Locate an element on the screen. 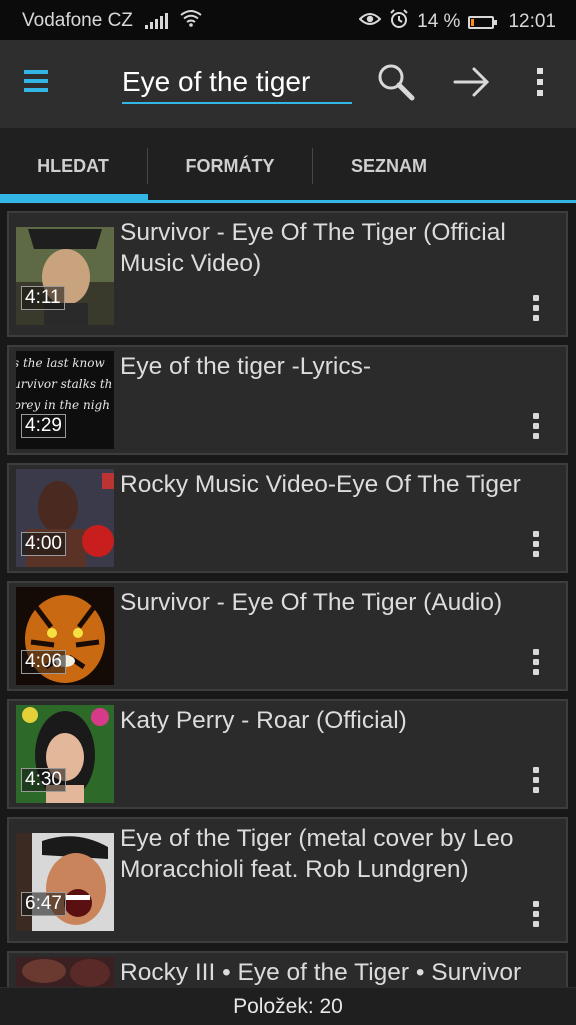 This screenshot has height=1025, width=576. go-arrow-icon is located at coordinates (472, 82).